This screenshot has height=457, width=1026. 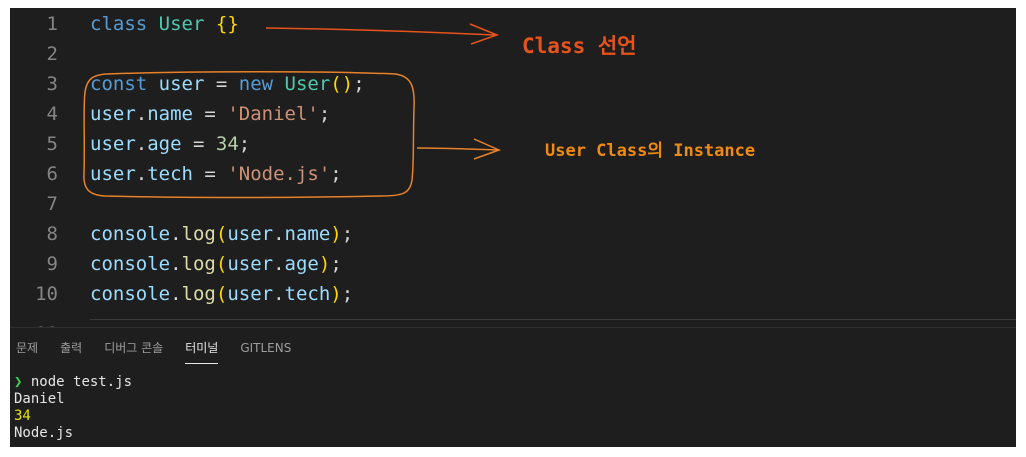 I want to click on prompt-arrow-icon: ❯, so click(x=18, y=382).